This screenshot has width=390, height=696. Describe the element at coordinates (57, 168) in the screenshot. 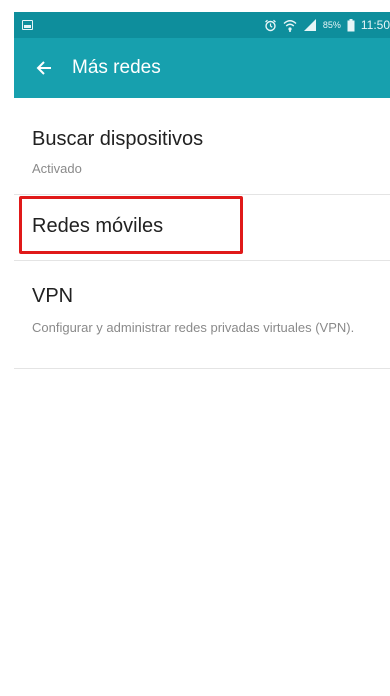

I see `list-item-subtitle: Activado` at that location.